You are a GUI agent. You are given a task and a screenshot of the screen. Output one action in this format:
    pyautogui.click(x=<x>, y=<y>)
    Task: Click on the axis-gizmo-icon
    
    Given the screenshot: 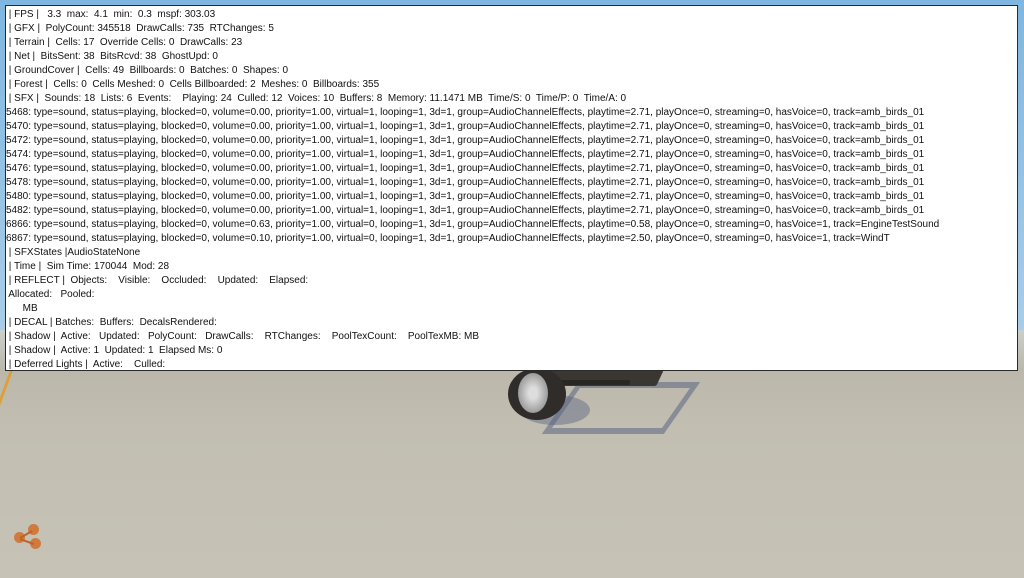 What is the action you would take?
    pyautogui.click(x=29, y=537)
    